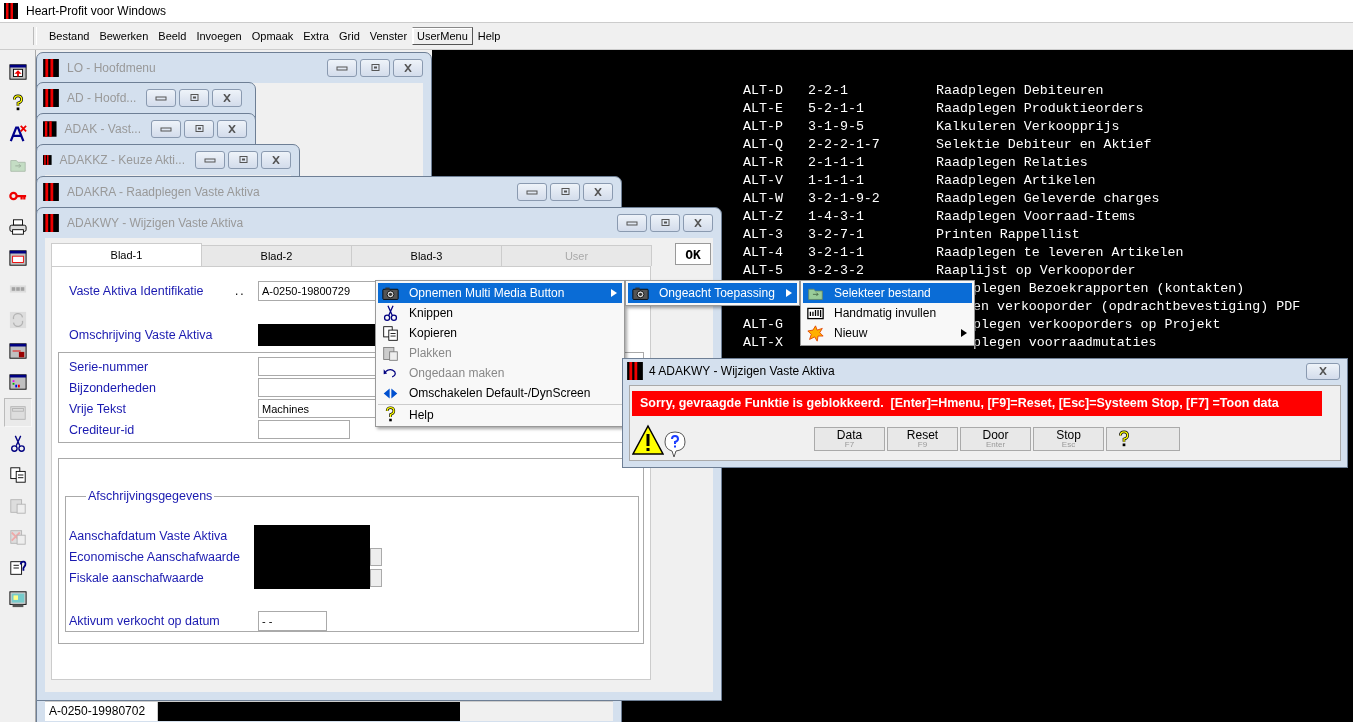  What do you see at coordinates (111, 68) in the screenshot?
I see `window-title: LO - Hoofdmenu` at bounding box center [111, 68].